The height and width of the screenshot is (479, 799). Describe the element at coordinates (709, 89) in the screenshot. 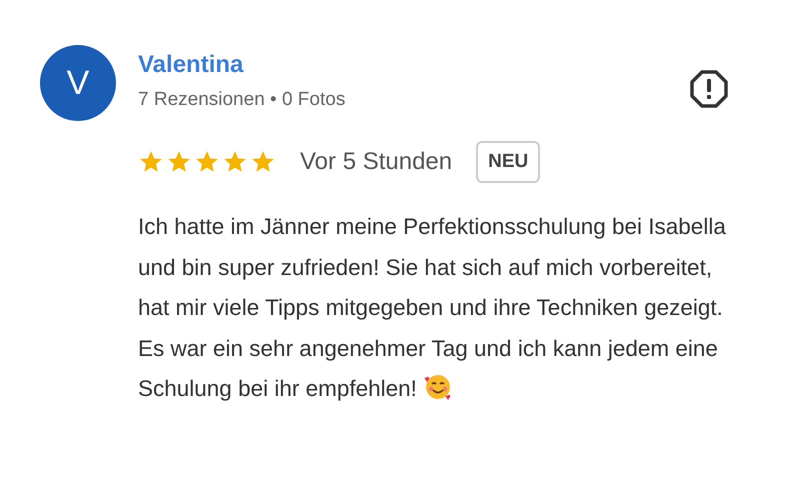

I see `report-icon` at that location.